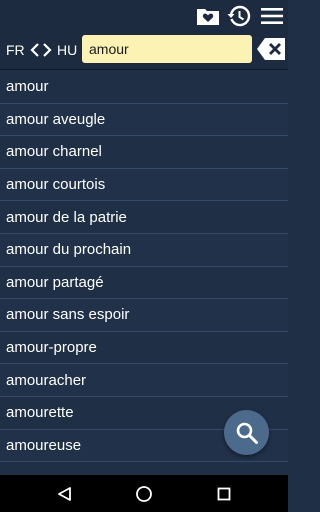  Describe the element at coordinates (224, 494) in the screenshot. I see `recents-icon` at that location.